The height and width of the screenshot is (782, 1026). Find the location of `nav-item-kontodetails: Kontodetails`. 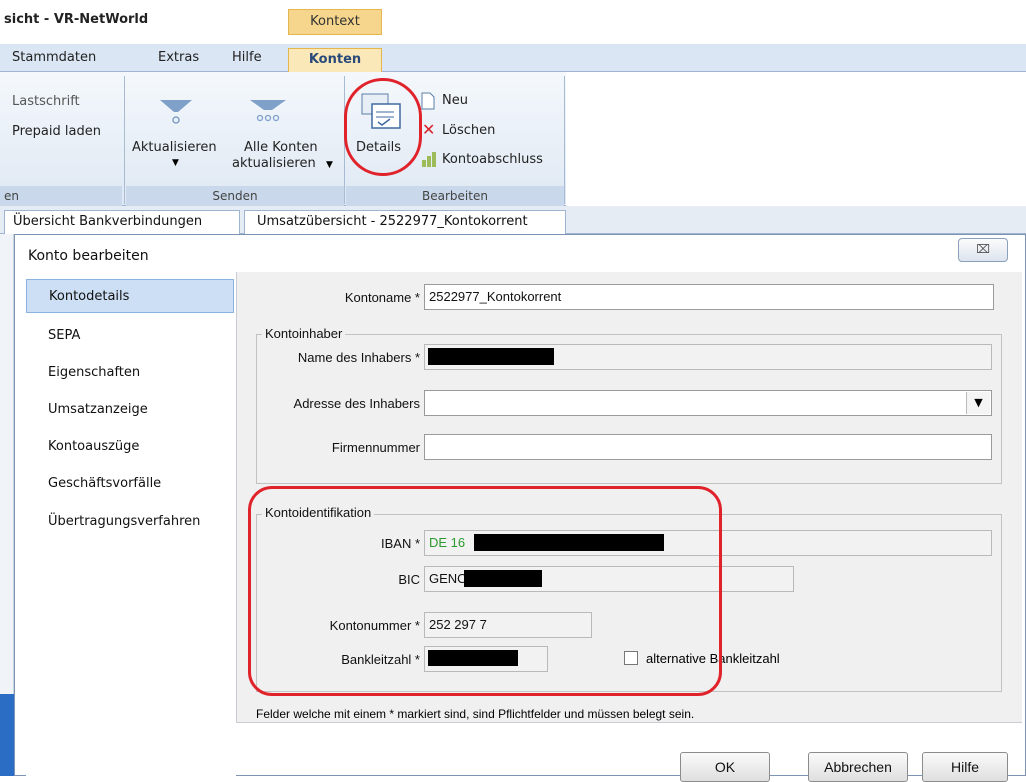

nav-item-kontodetails: Kontodetails is located at coordinates (130, 296).